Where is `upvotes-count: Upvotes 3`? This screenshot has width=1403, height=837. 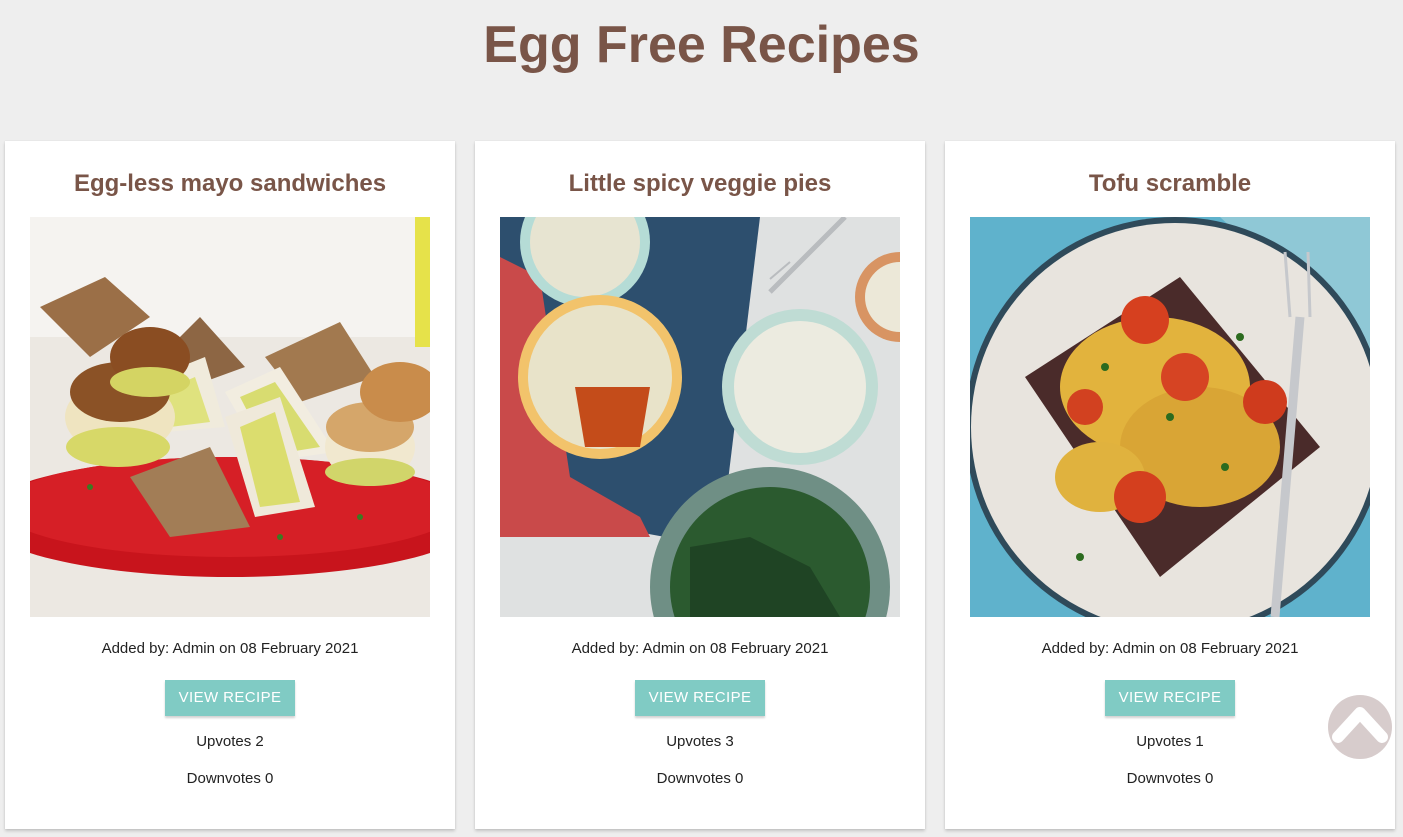 upvotes-count: Upvotes 3 is located at coordinates (700, 741).